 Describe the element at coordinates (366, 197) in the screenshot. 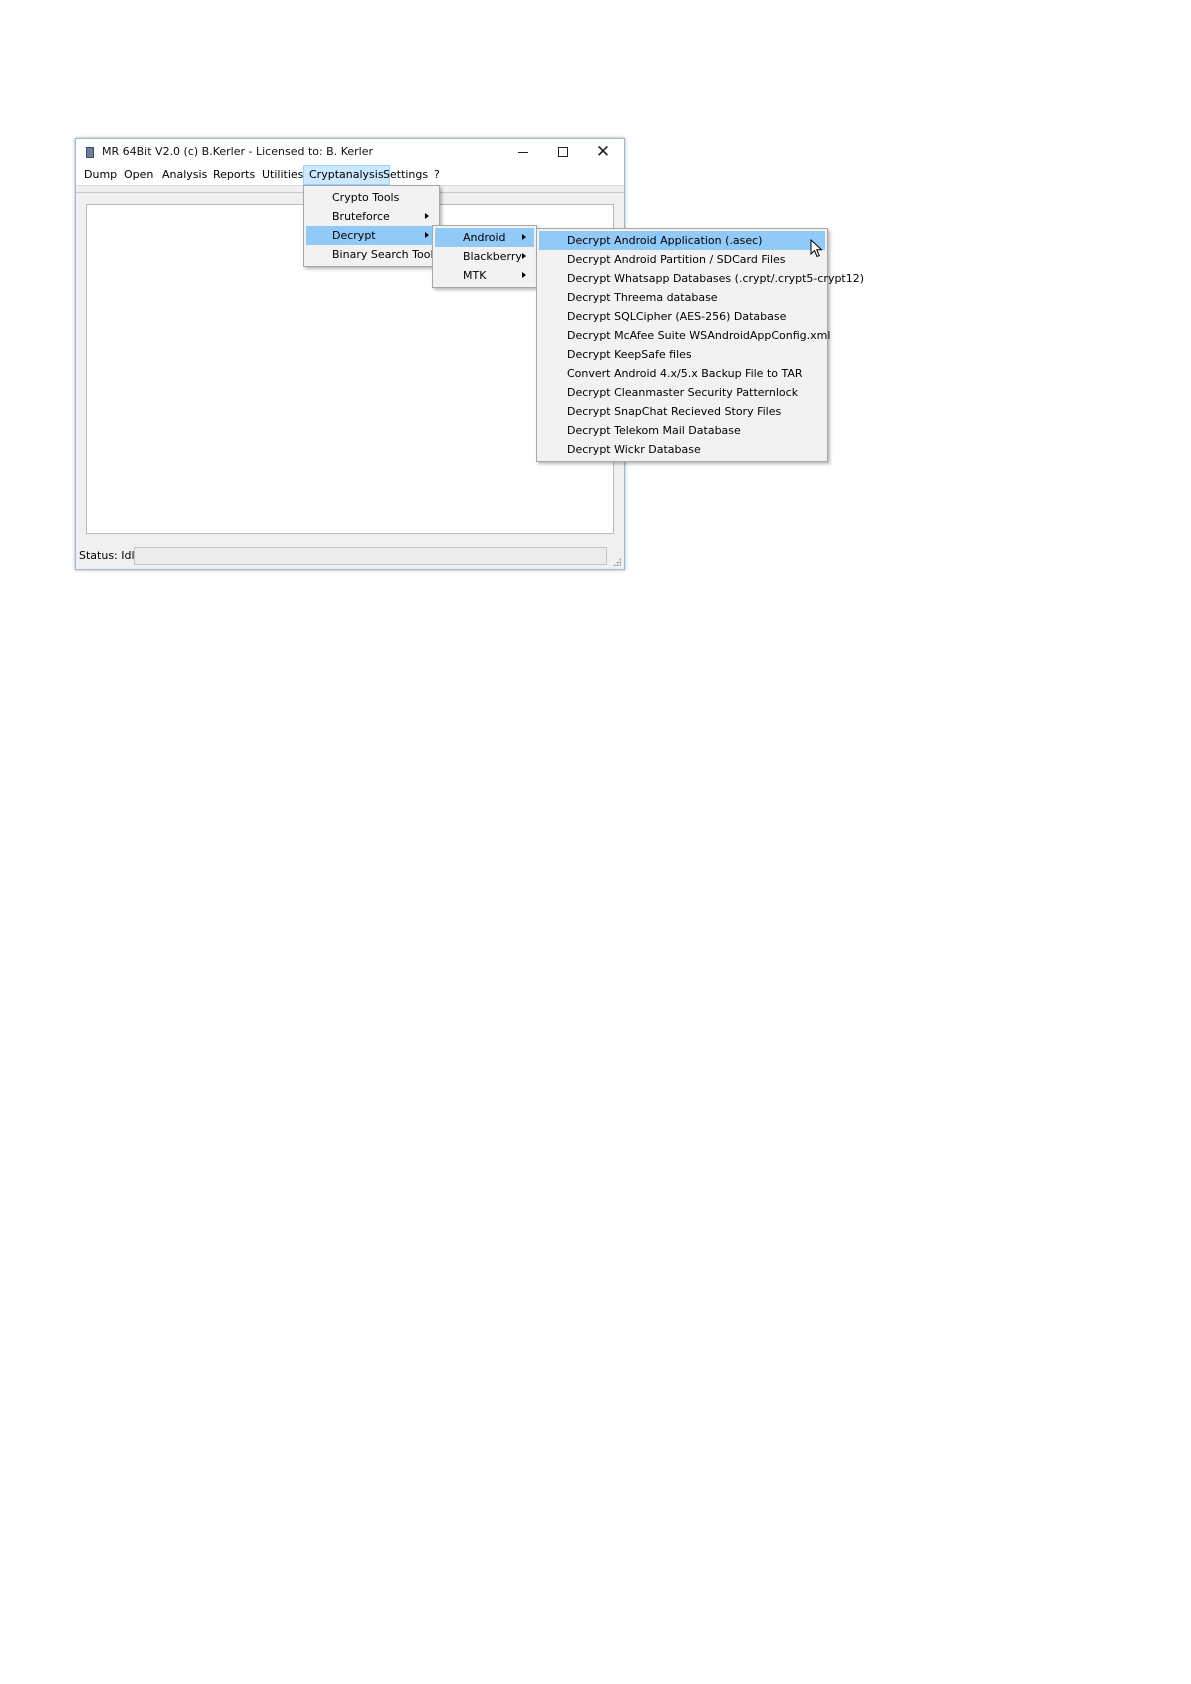

I see `menu-item-label: Crypto Tools` at that location.